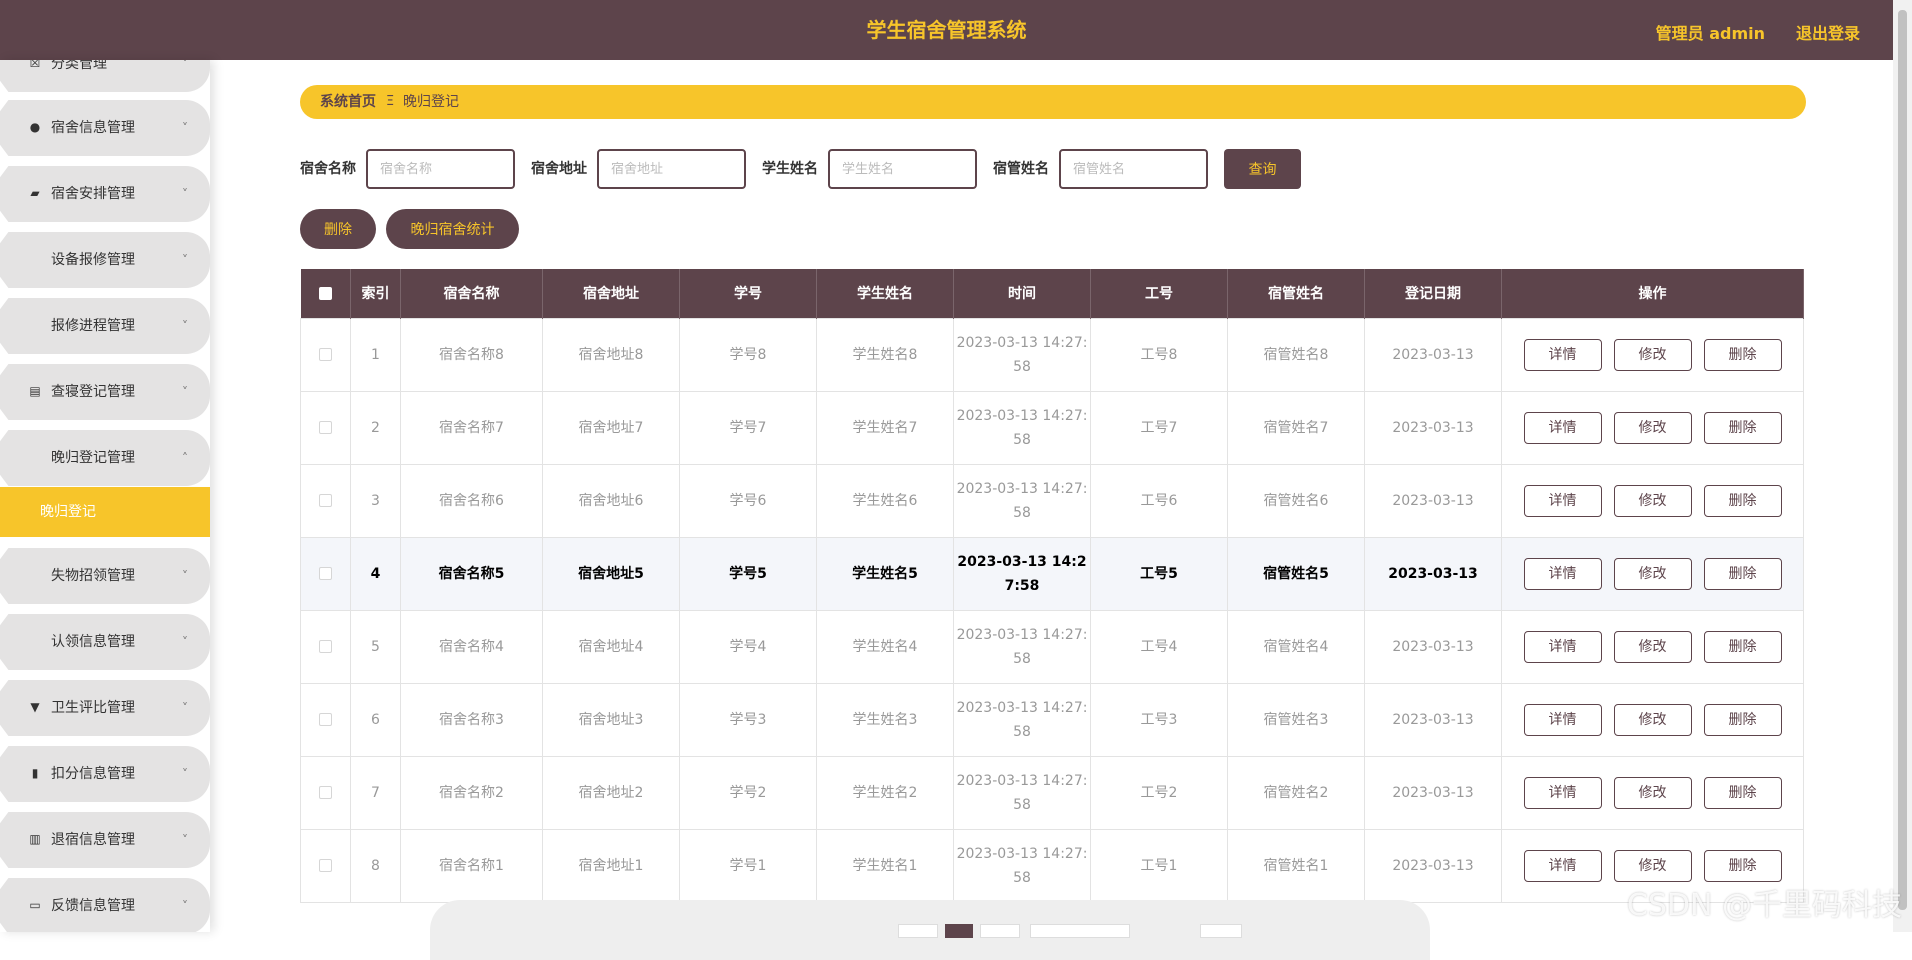 The width and height of the screenshot is (1912, 960). Describe the element at coordinates (885, 354) in the screenshot. I see `student-name-cell: 学生姓名8` at that location.